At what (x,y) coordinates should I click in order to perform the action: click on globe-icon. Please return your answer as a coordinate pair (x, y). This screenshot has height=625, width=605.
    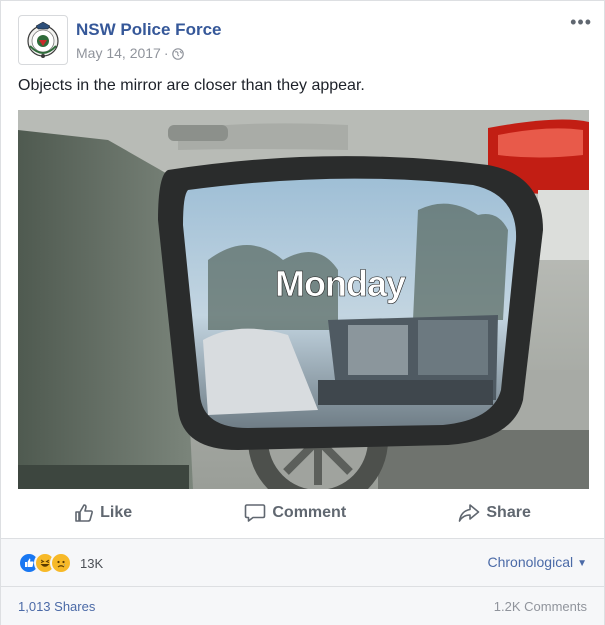
    Looking at the image, I should click on (177, 54).